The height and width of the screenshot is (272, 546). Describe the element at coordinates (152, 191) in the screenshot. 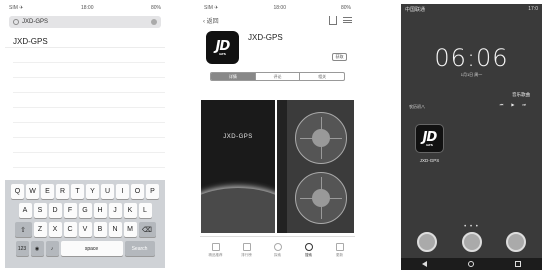

I see `key-p: P` at that location.